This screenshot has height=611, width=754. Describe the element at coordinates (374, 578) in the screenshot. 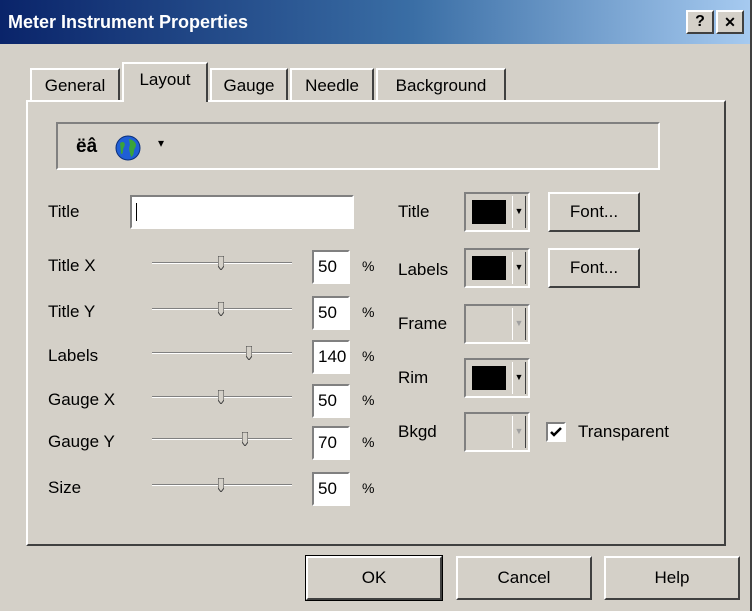

I see `ok-button: OK` at that location.